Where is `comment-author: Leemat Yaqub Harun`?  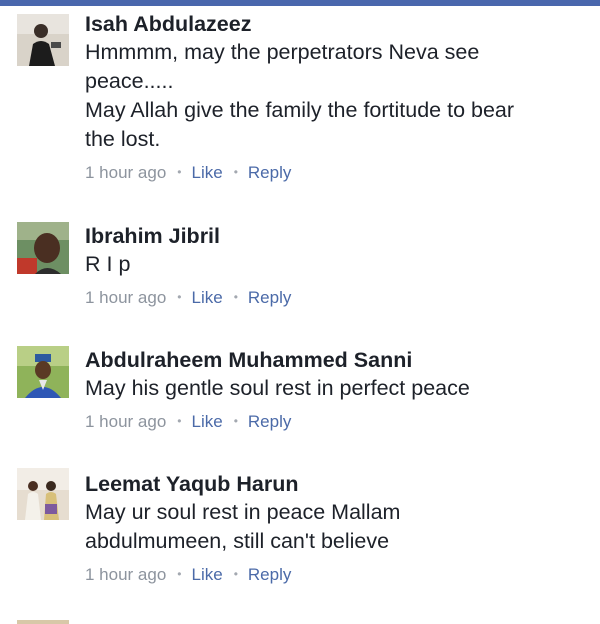
comment-author: Leemat Yaqub Harun is located at coordinates (335, 484).